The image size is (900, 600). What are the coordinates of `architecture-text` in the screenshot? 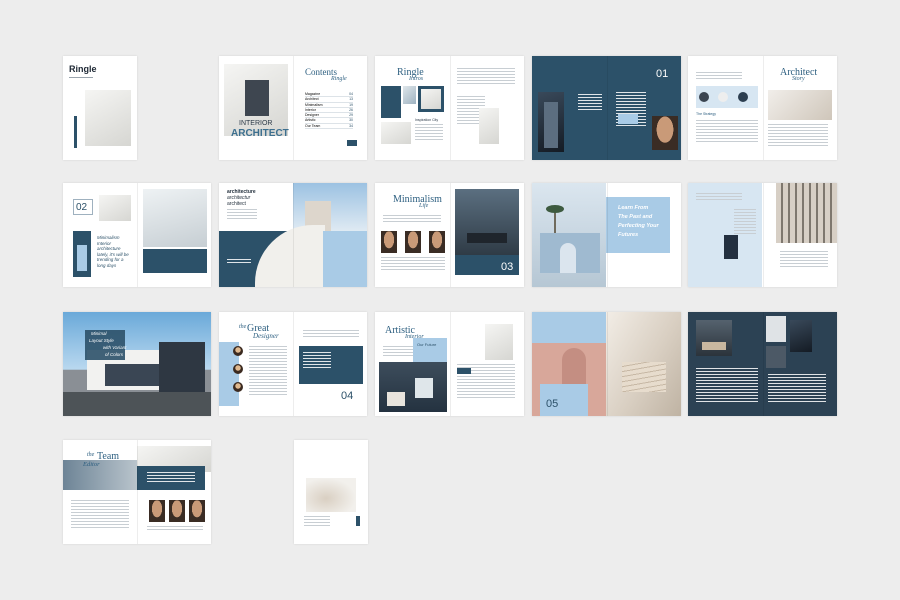 It's located at (242, 215).